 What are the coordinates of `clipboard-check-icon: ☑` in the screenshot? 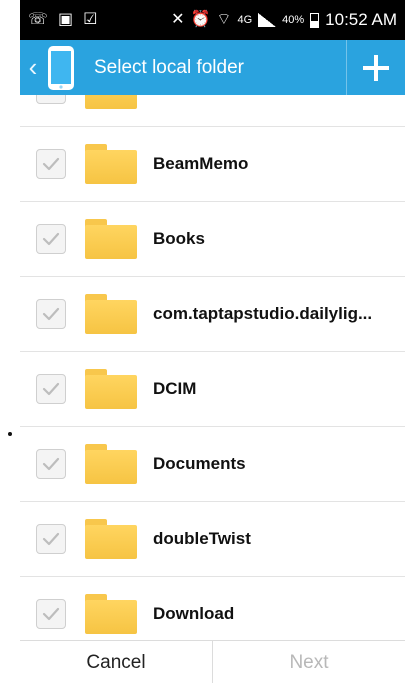 It's located at (90, 19).